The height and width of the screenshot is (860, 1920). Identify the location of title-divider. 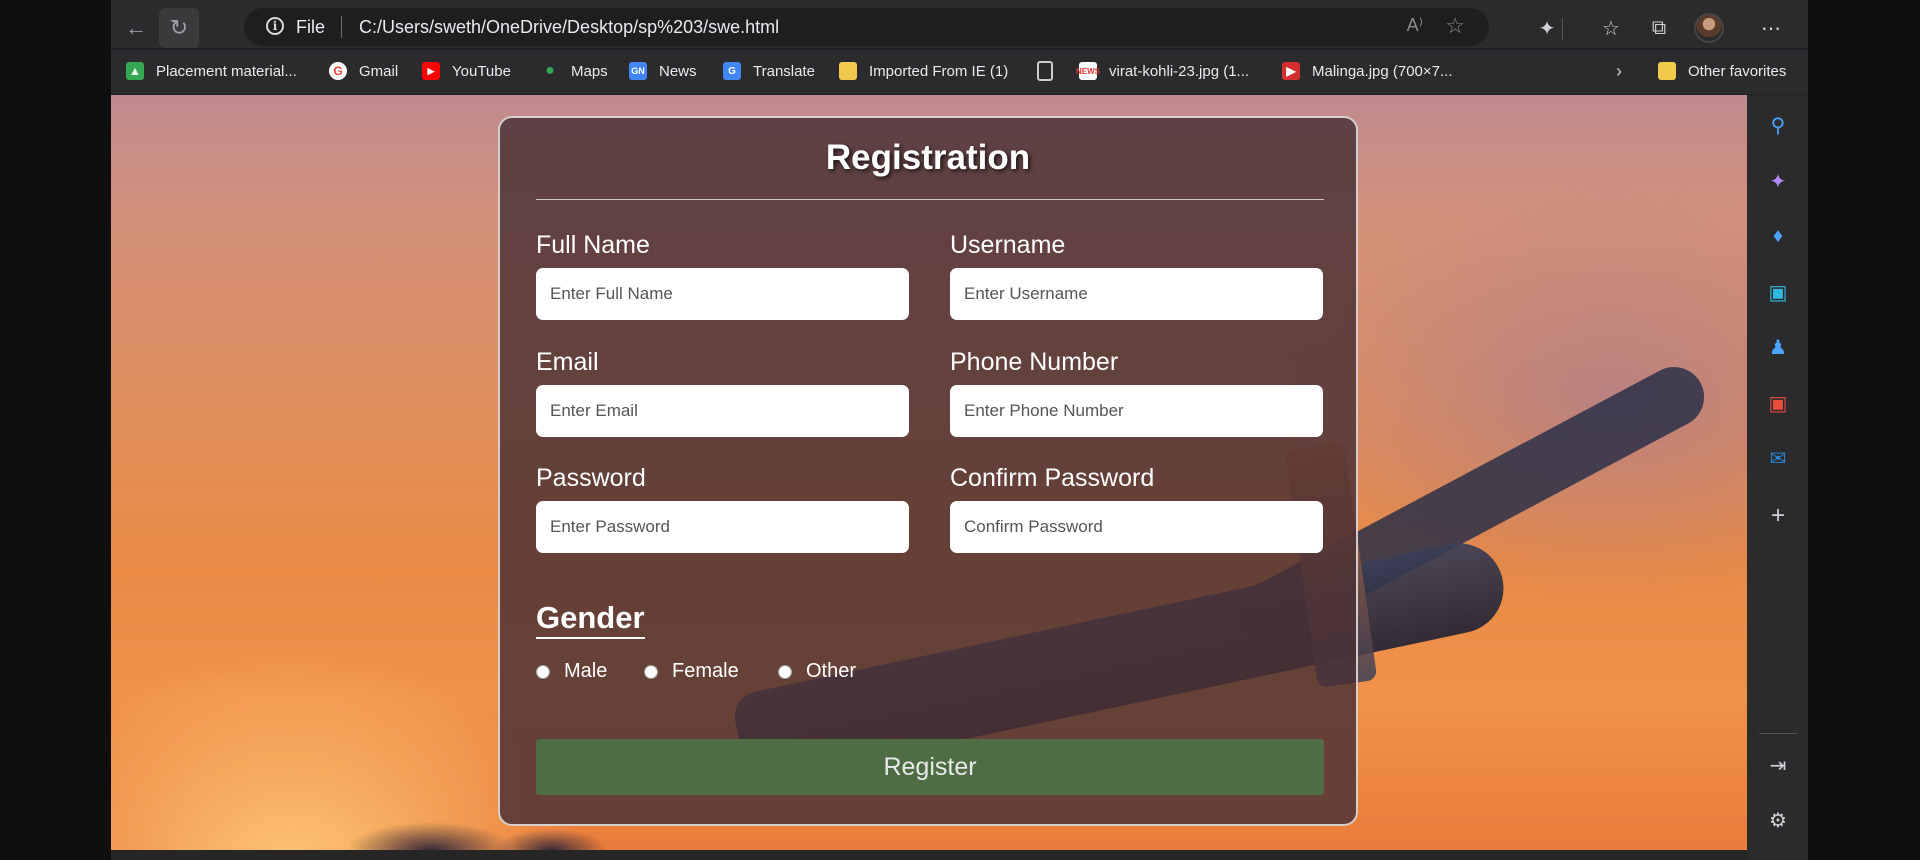
(930, 199).